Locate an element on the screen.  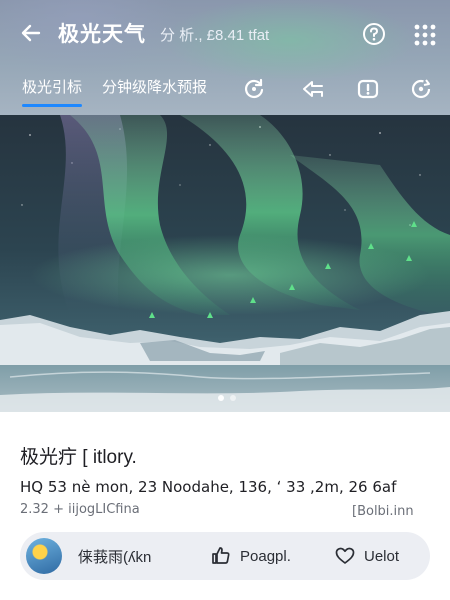
help-icon is located at coordinates (374, 34).